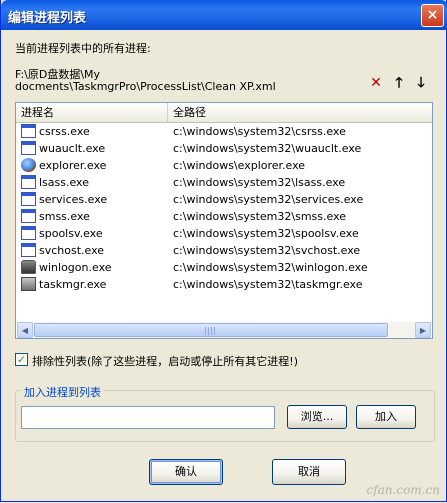 This screenshot has width=447, height=503. What do you see at coordinates (64, 182) in the screenshot?
I see `process-name: lsass.exe` at bounding box center [64, 182].